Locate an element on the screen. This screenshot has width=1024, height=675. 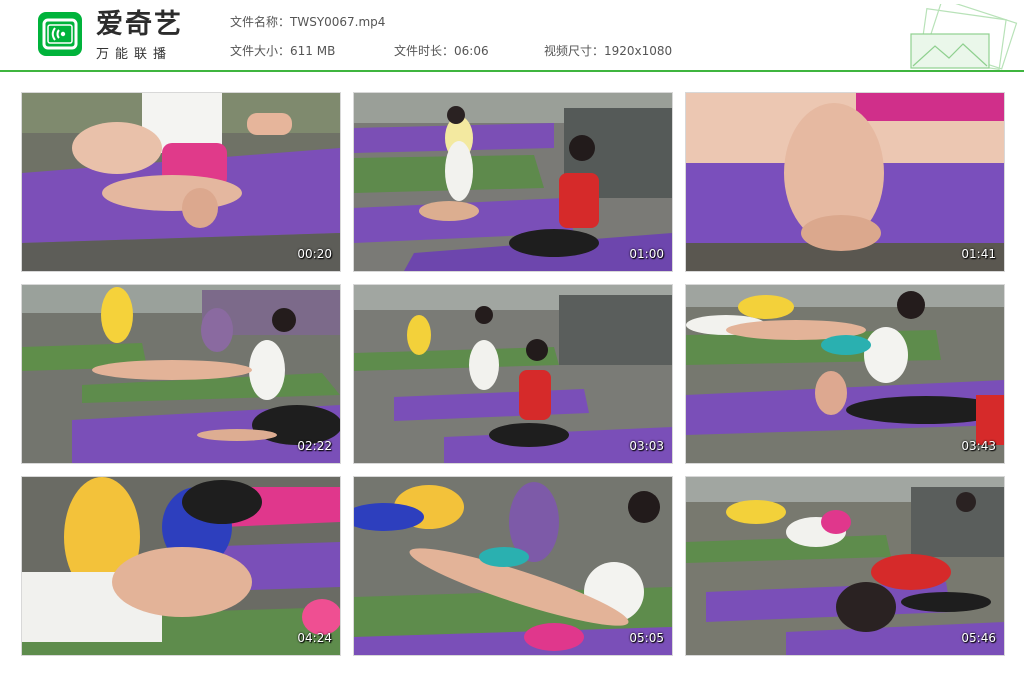
timestamp-label: 01:00 is located at coordinates (646, 254).